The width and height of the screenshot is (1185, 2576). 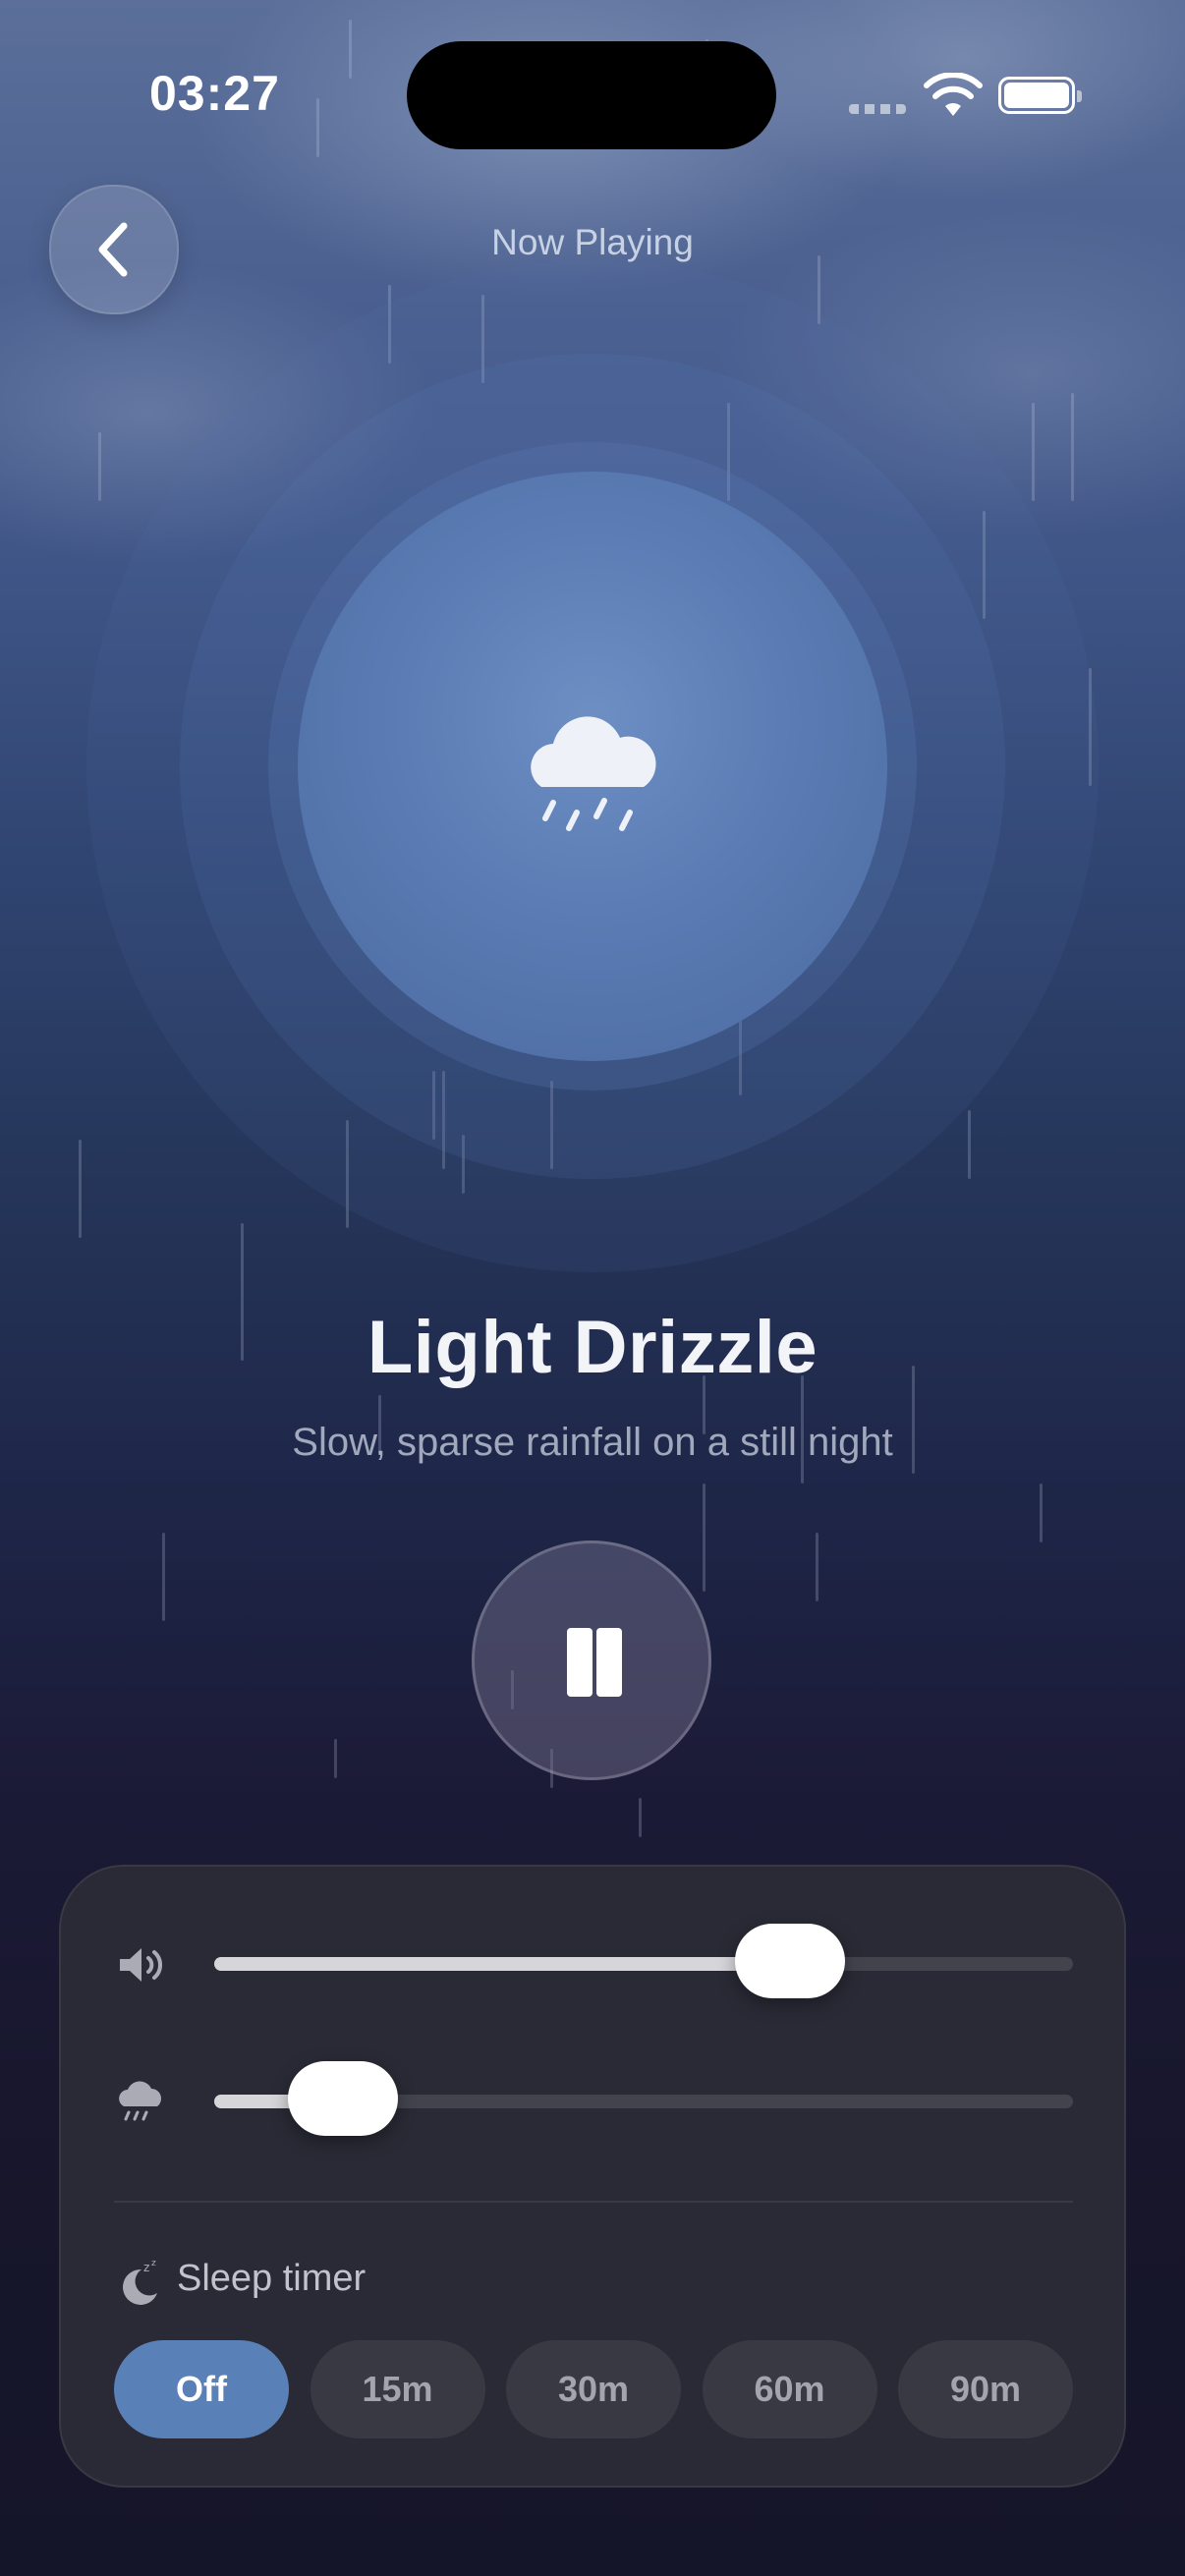 What do you see at coordinates (986, 2389) in the screenshot?
I see `sleep-timer-option-90m: 90m` at bounding box center [986, 2389].